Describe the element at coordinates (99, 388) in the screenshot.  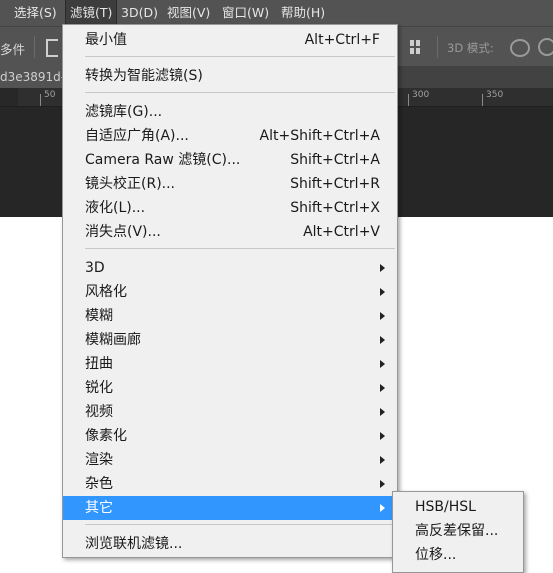
I see `menu-item-label: 锐化` at that location.